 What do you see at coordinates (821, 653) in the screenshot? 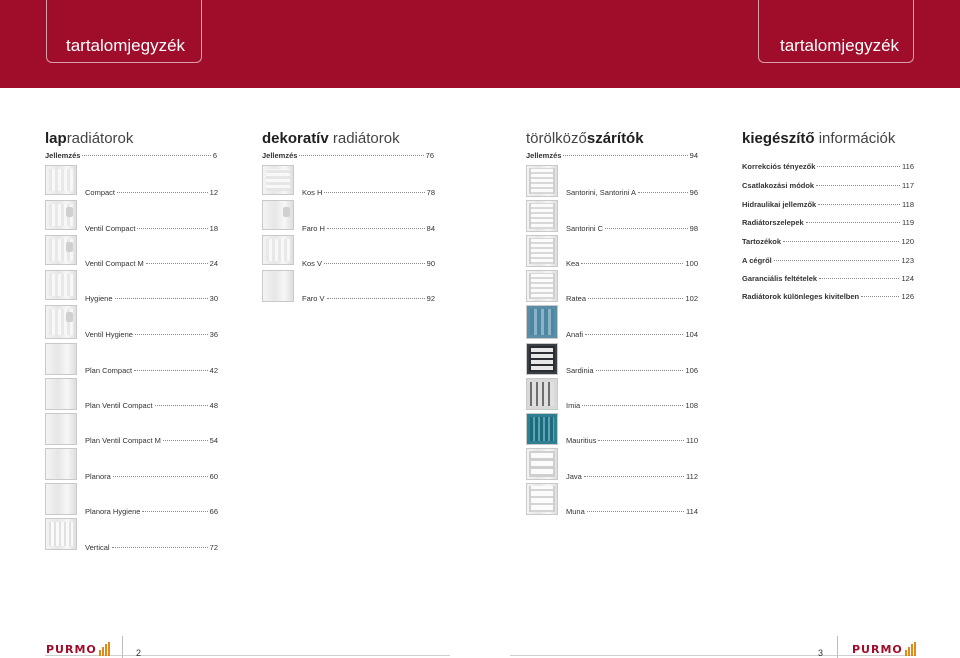
I see `page-number-right: 3` at bounding box center [821, 653].